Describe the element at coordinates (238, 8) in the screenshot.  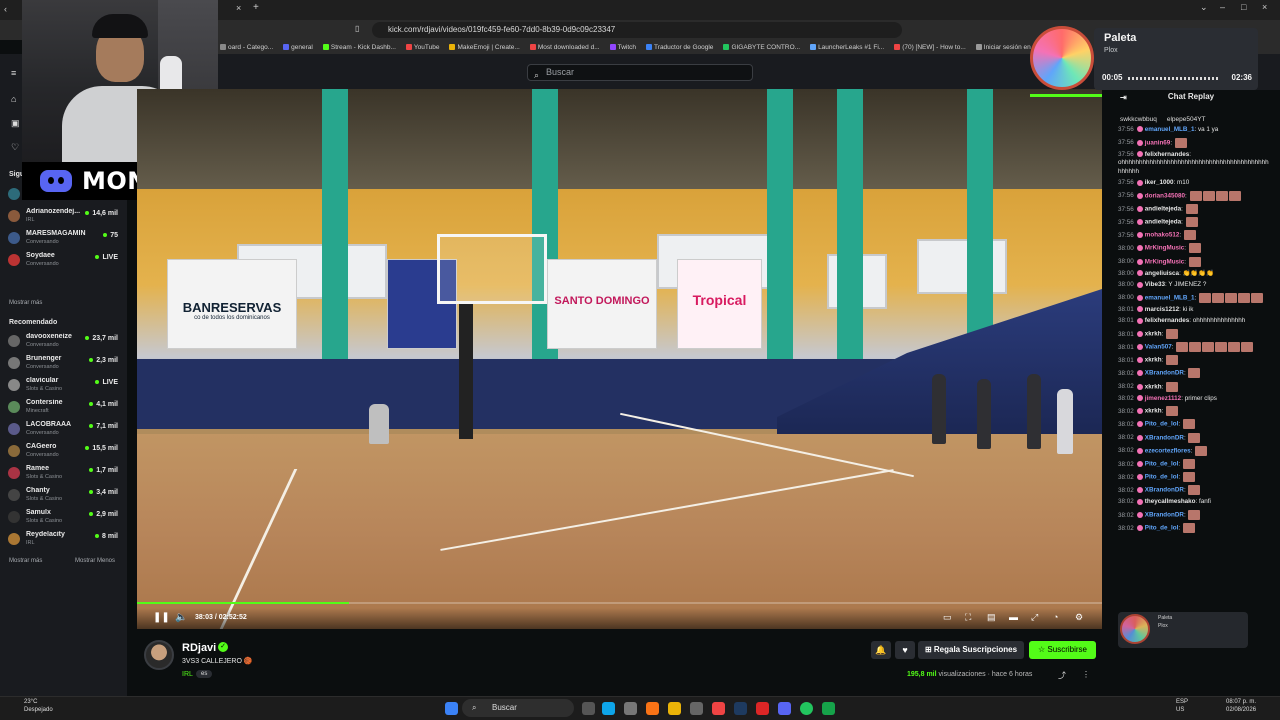
I see `tab-close-icon: ×` at that location.